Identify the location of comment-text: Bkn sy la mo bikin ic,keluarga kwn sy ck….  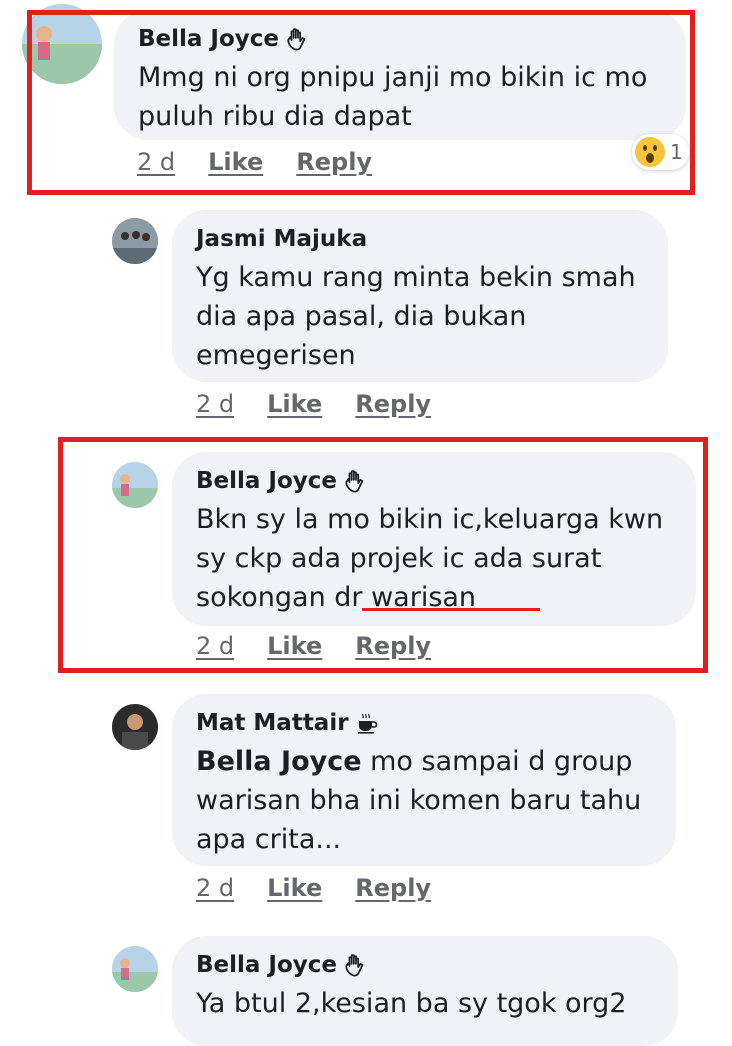
(430, 558).